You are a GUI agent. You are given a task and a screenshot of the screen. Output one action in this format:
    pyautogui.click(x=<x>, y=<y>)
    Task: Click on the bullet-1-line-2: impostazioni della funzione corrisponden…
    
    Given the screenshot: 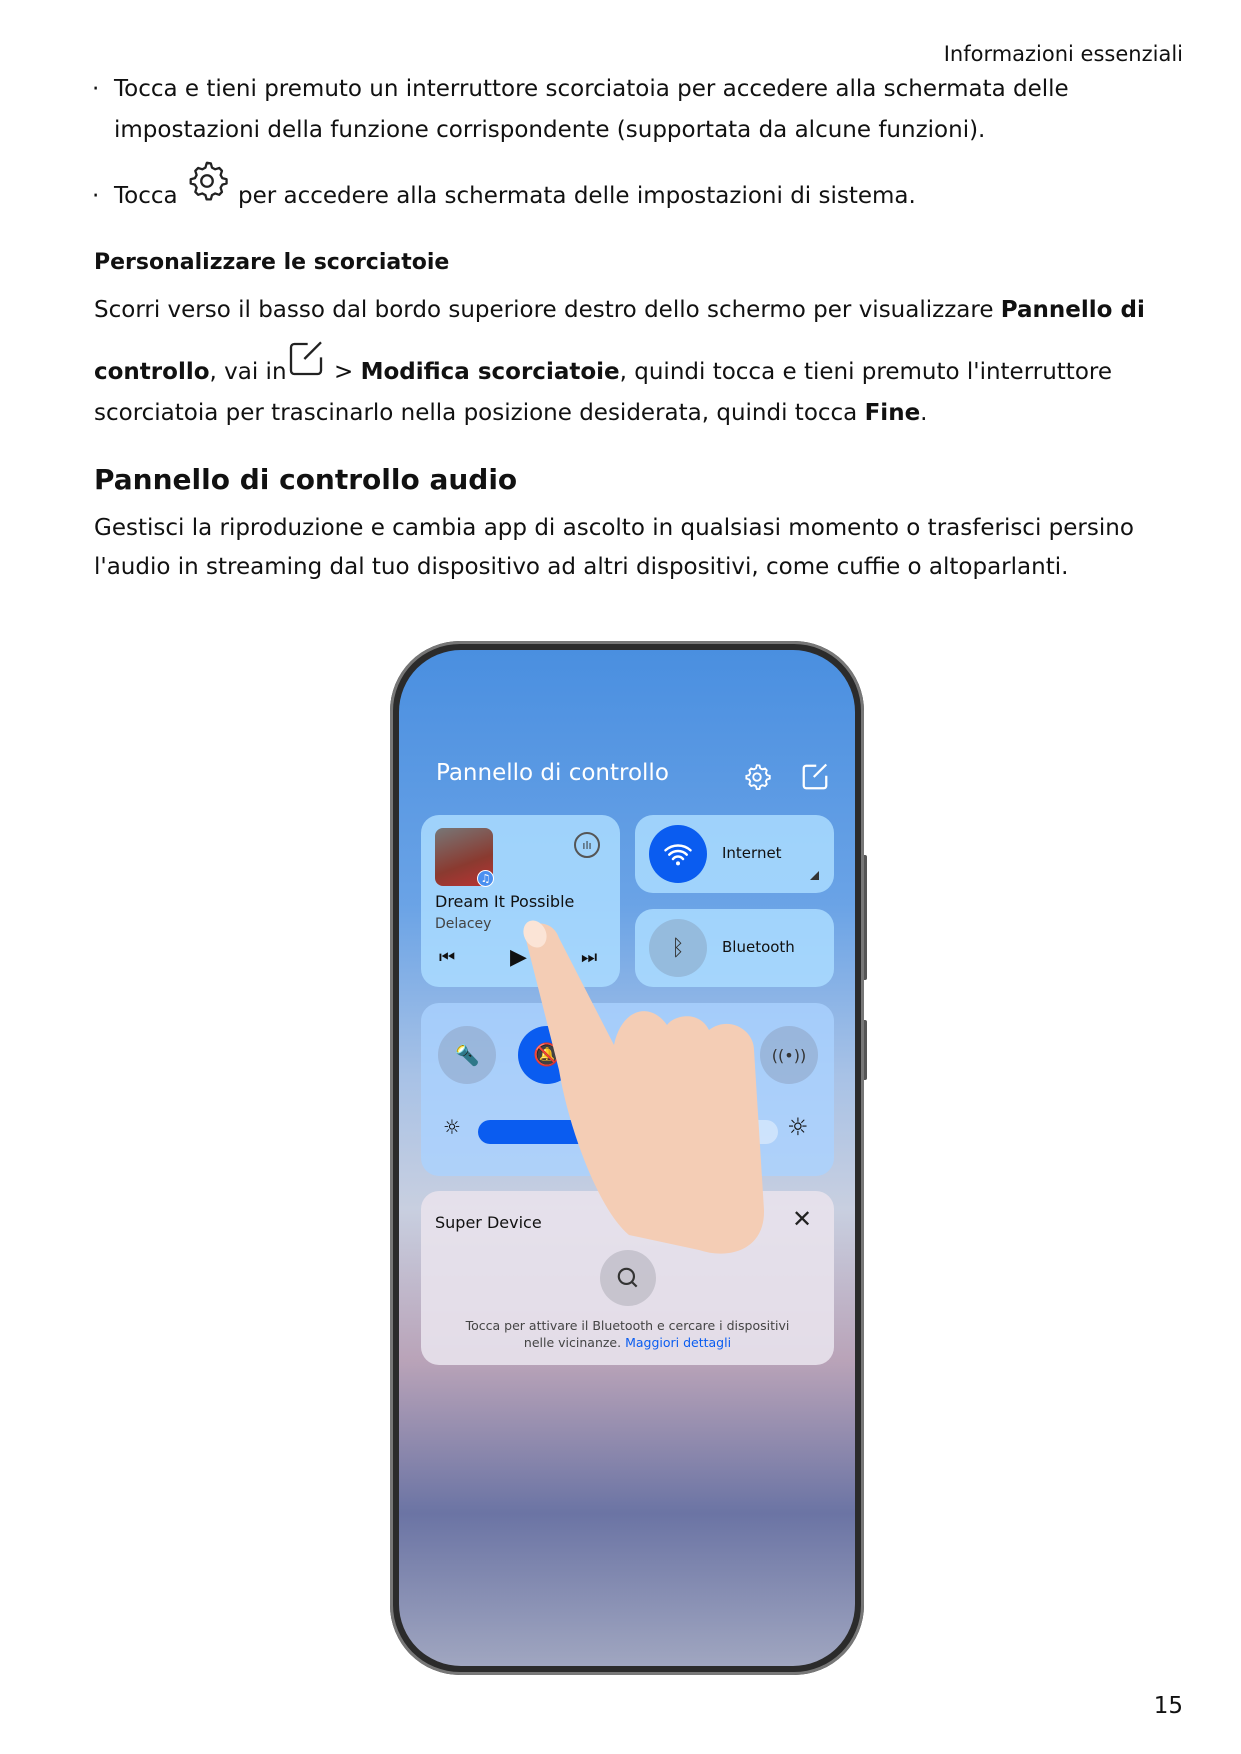 What is the action you would take?
    pyautogui.click(x=550, y=130)
    